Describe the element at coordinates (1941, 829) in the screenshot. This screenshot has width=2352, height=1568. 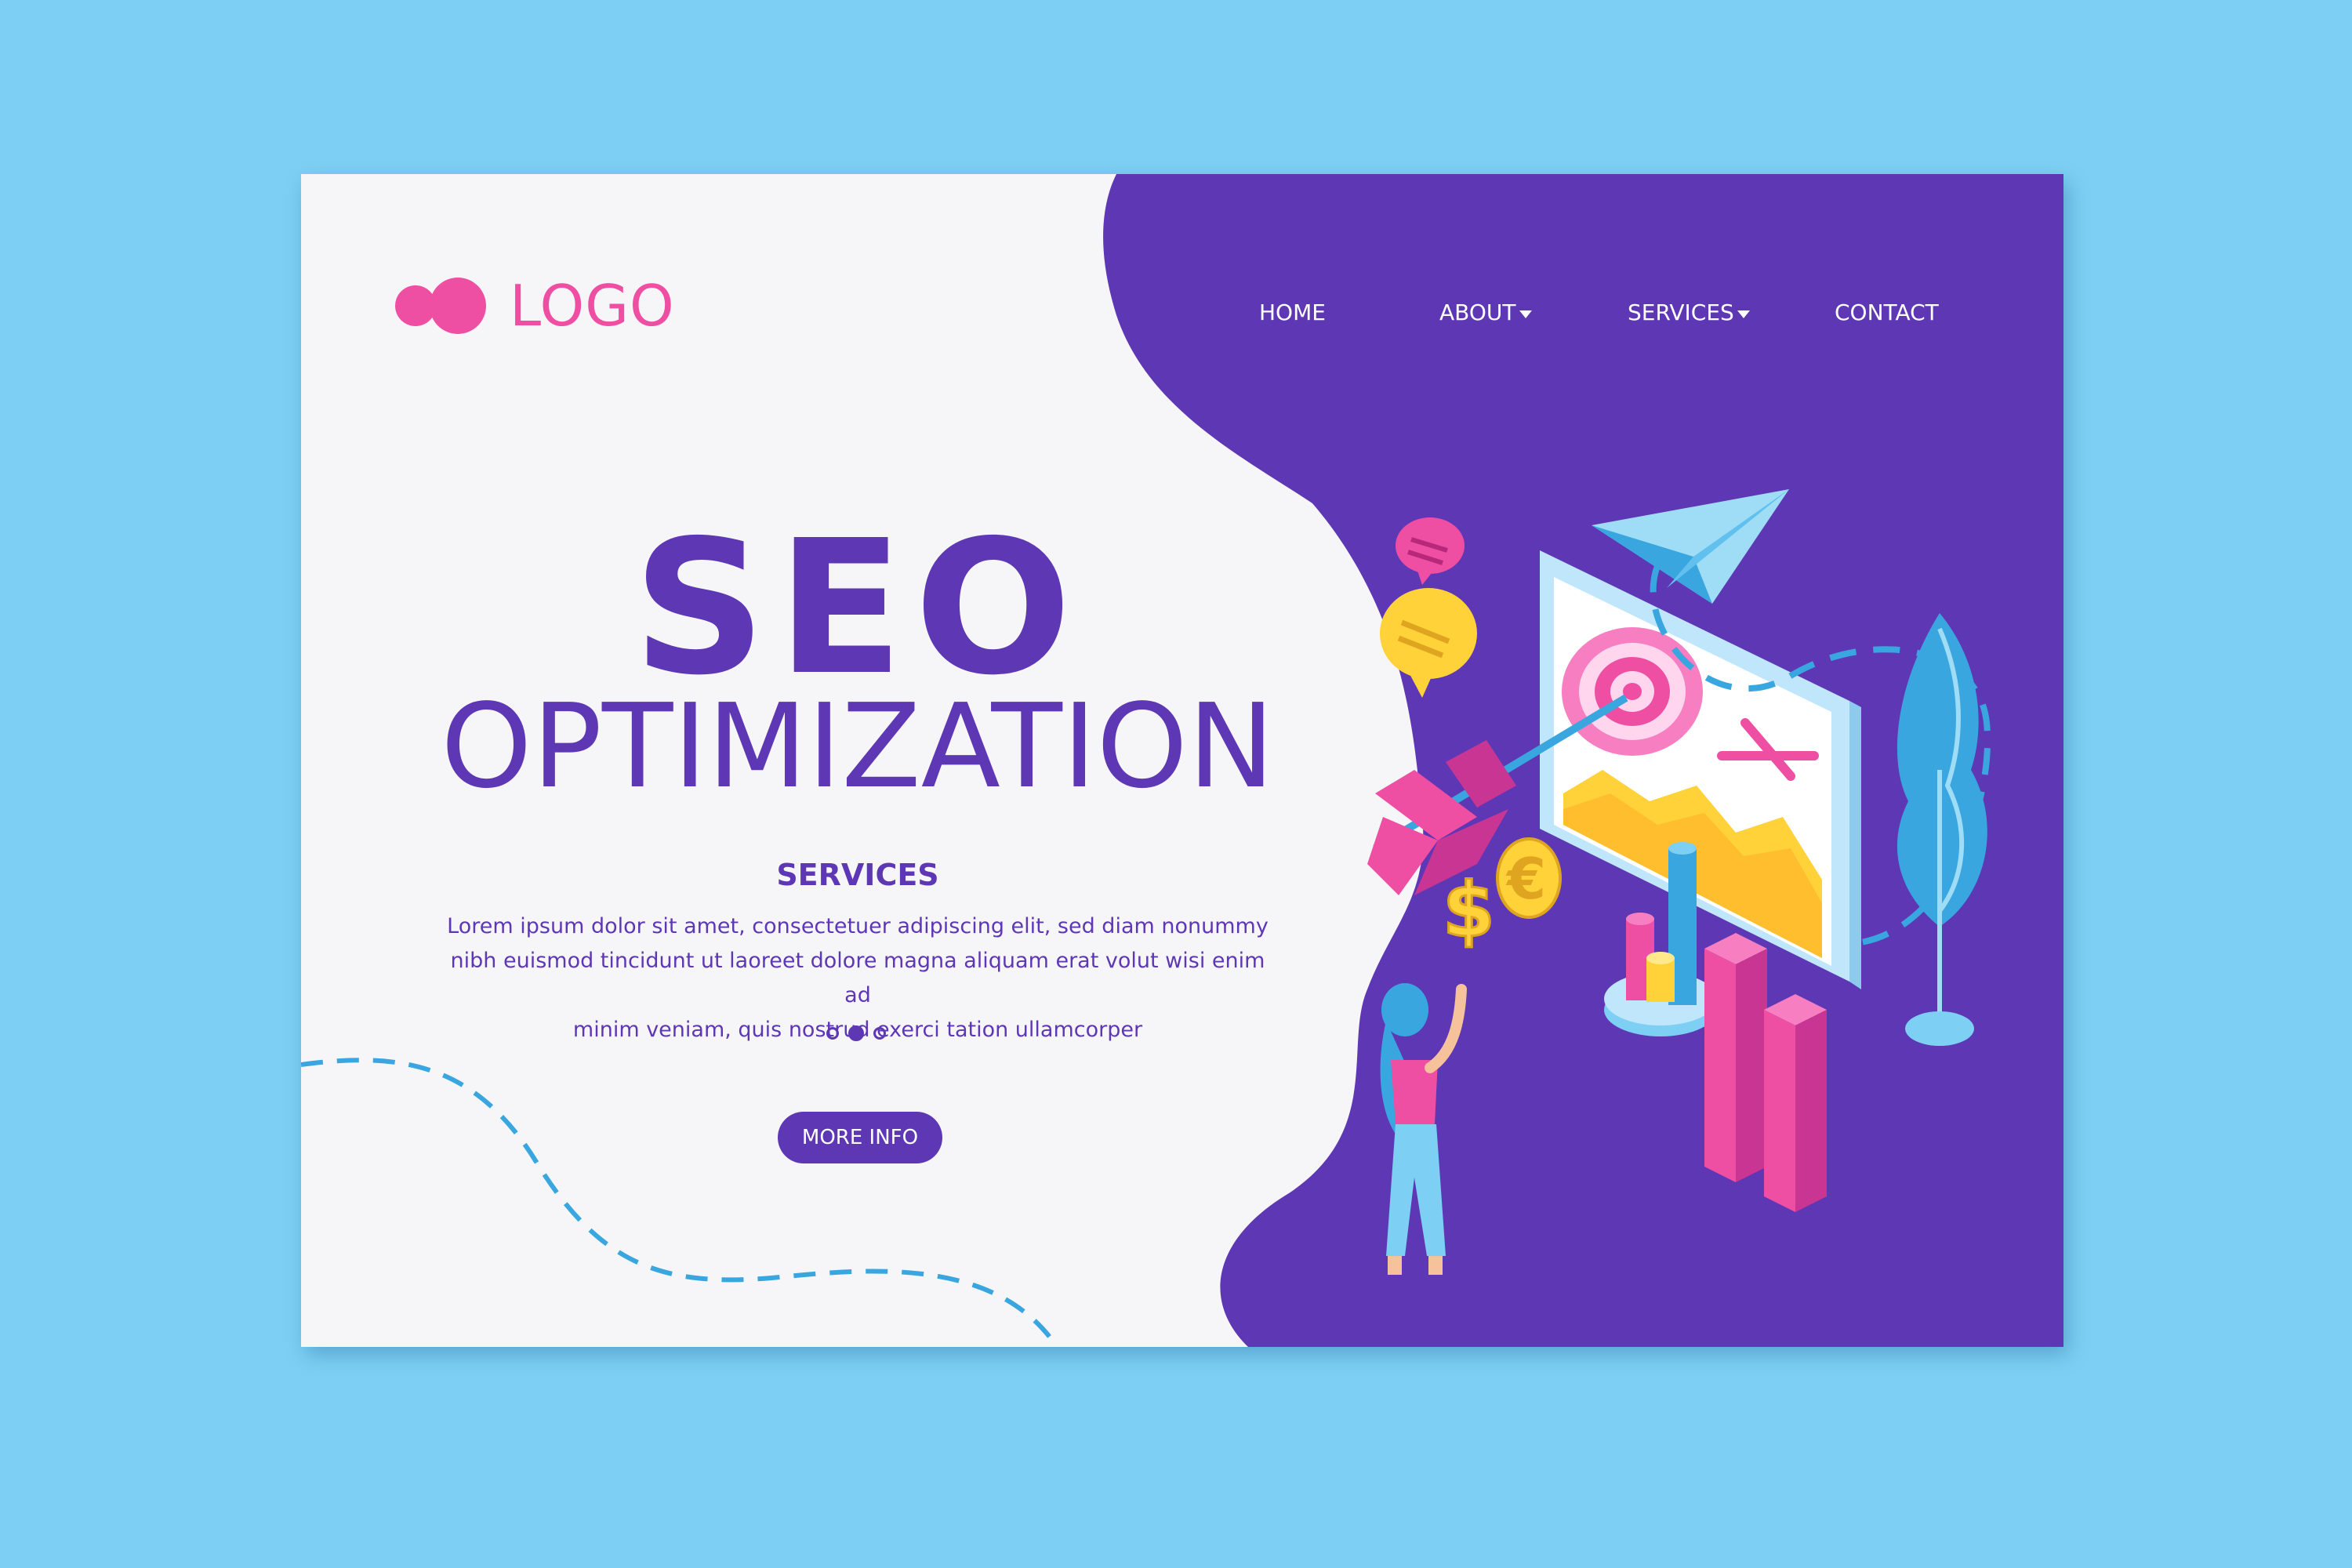
I see `plant-decoration` at that location.